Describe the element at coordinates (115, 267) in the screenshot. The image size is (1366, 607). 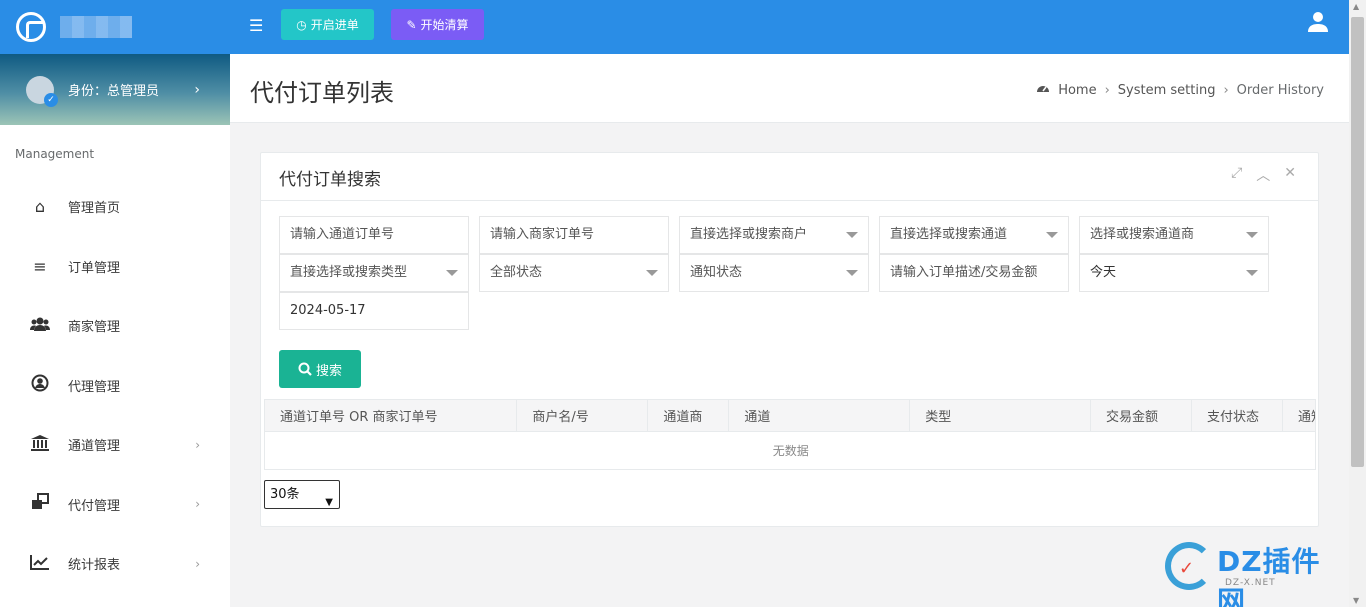
I see `sidebar-item-orders: ≡ 订单管理` at that location.